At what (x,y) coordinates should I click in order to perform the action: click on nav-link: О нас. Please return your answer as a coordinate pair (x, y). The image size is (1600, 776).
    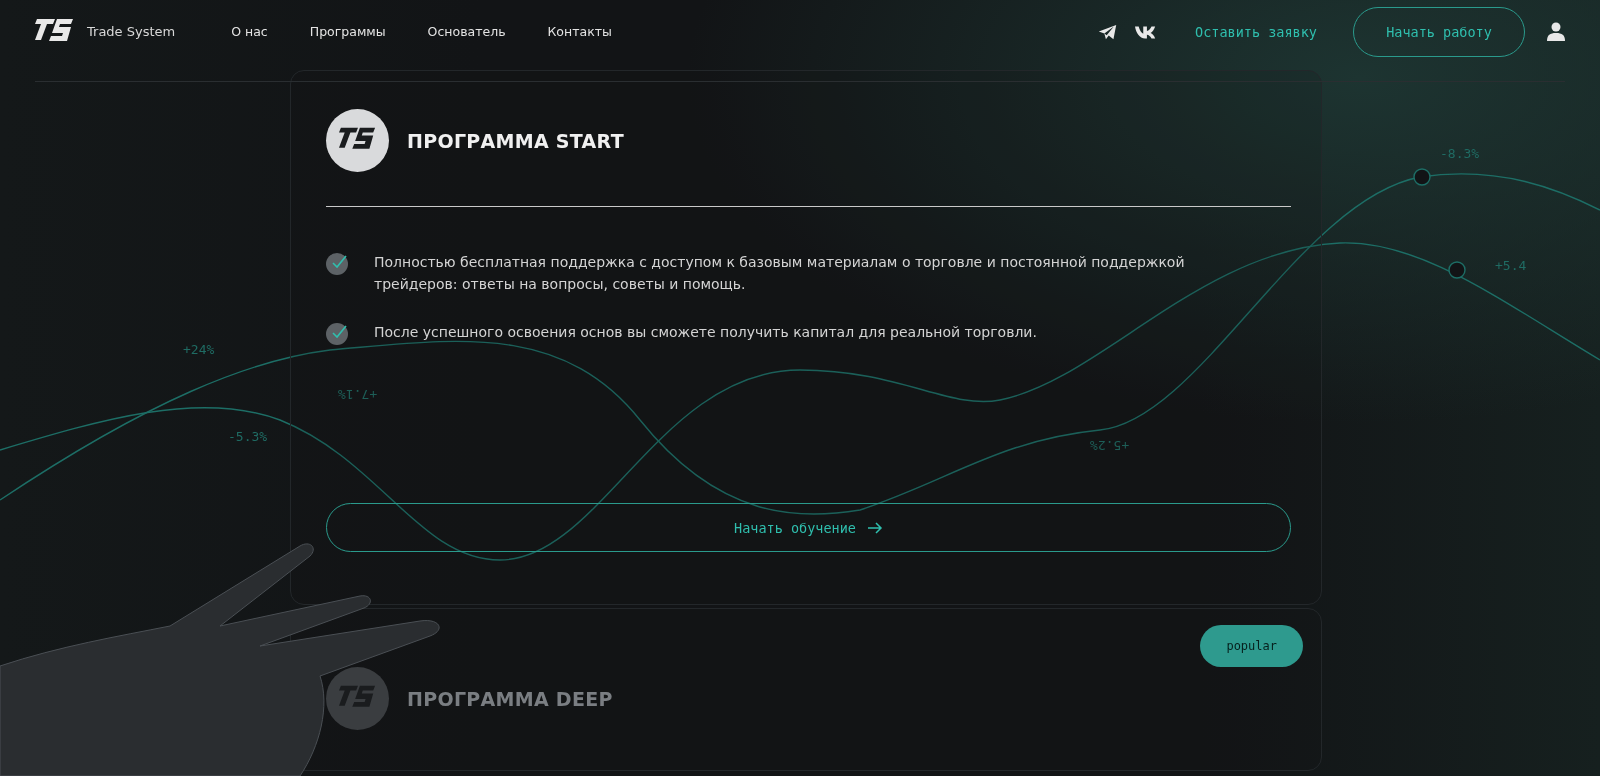
    Looking at the image, I should click on (249, 31).